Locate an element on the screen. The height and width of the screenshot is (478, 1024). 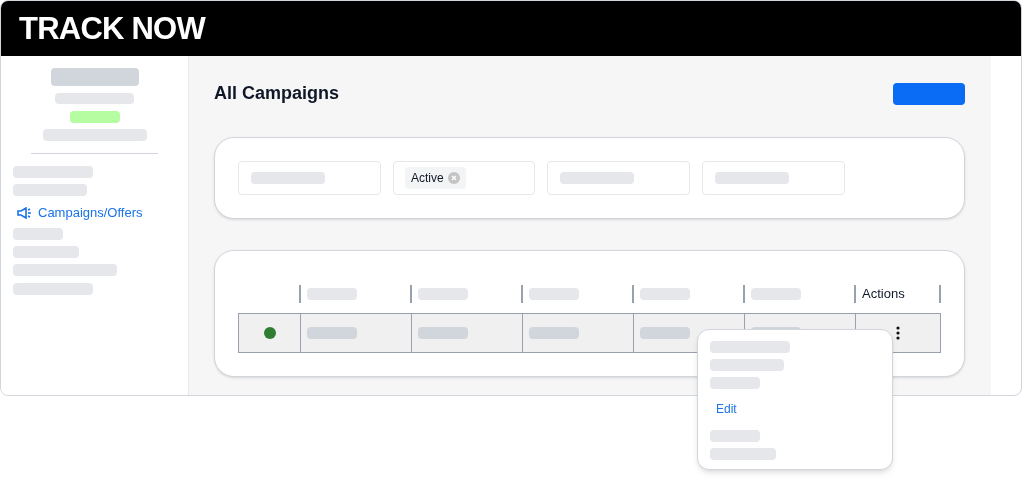
page-title: All Campaigns is located at coordinates (277, 93).